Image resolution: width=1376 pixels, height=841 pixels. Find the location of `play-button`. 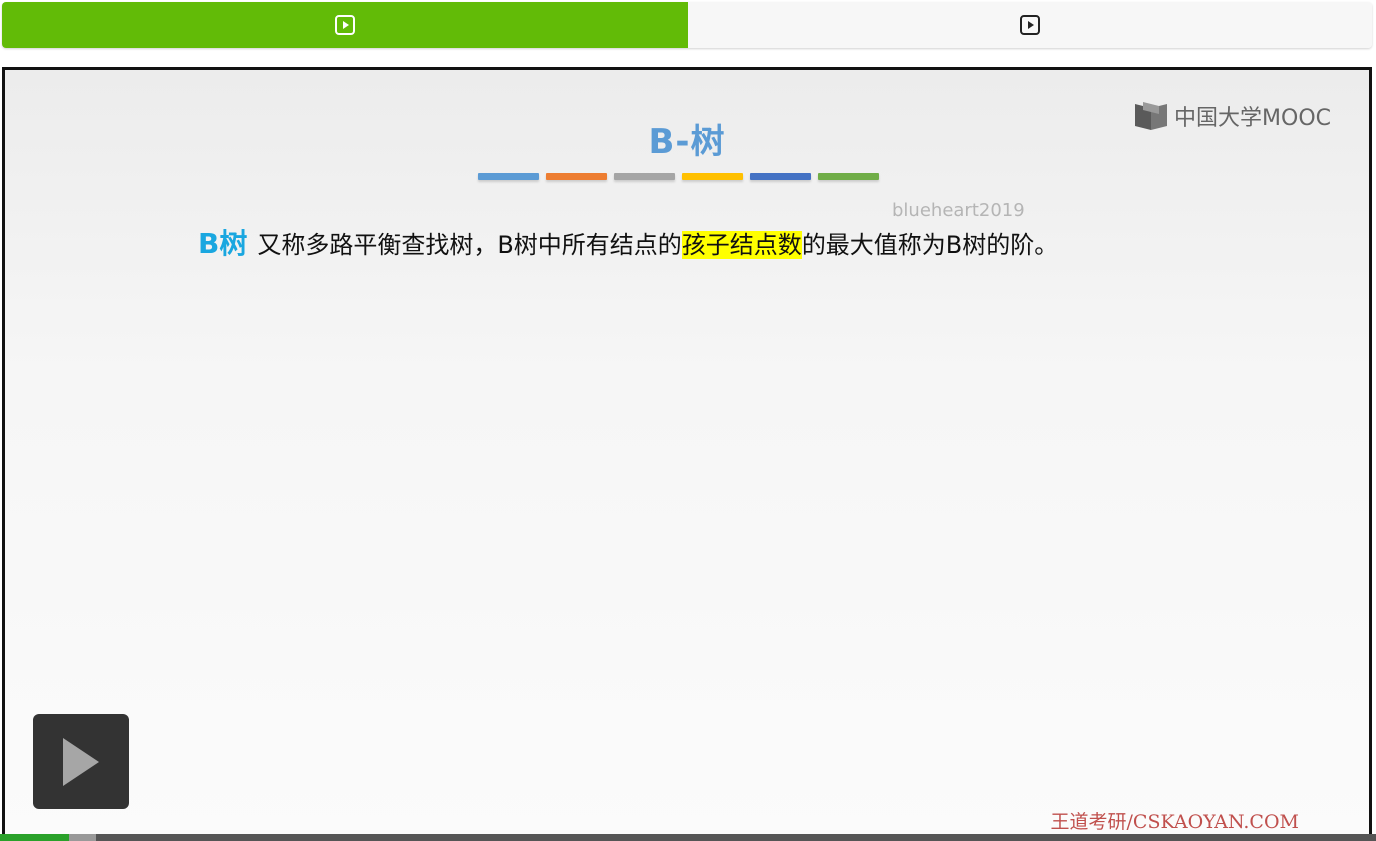

play-button is located at coordinates (81, 761).